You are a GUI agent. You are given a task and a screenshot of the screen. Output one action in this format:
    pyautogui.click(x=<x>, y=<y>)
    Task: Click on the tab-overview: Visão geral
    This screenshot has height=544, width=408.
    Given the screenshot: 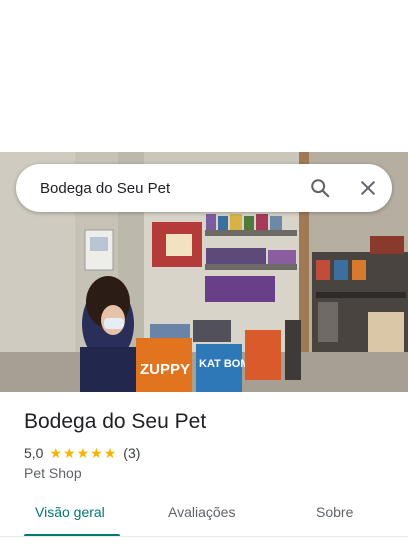 What is the action you would take?
    pyautogui.click(x=70, y=512)
    